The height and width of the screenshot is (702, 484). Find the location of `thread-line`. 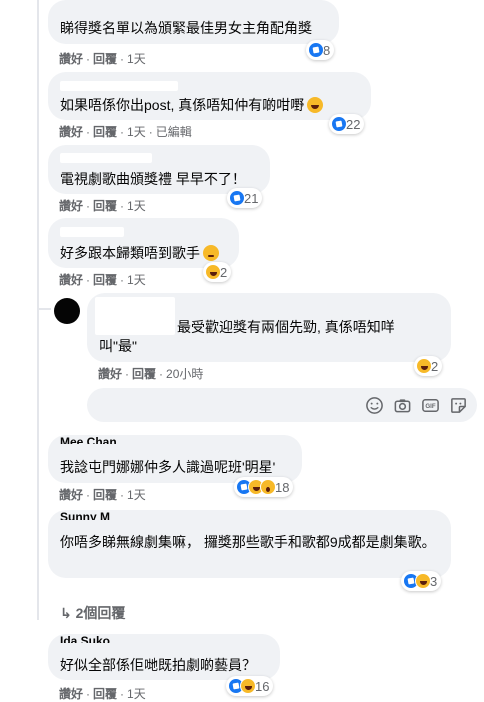

thread-line is located at coordinates (38, 310).